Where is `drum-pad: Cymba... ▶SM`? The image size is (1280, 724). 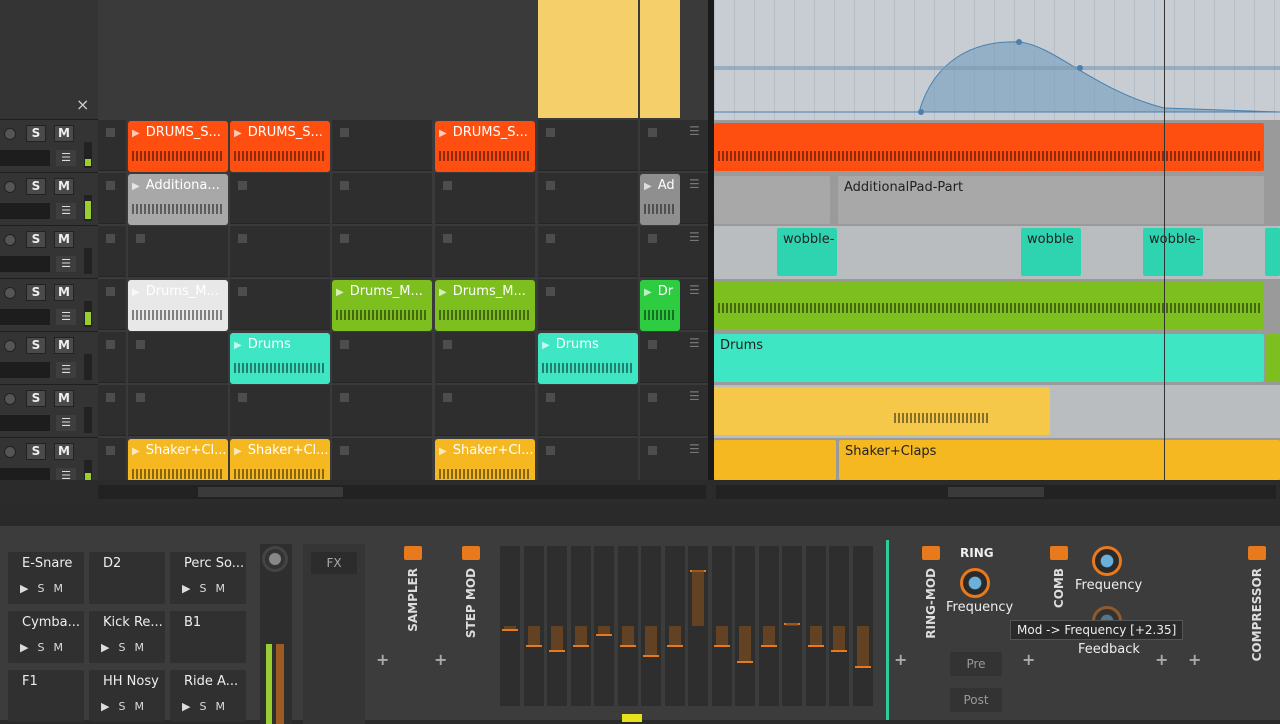 drum-pad: Cymba... ▶SM is located at coordinates (46, 637).